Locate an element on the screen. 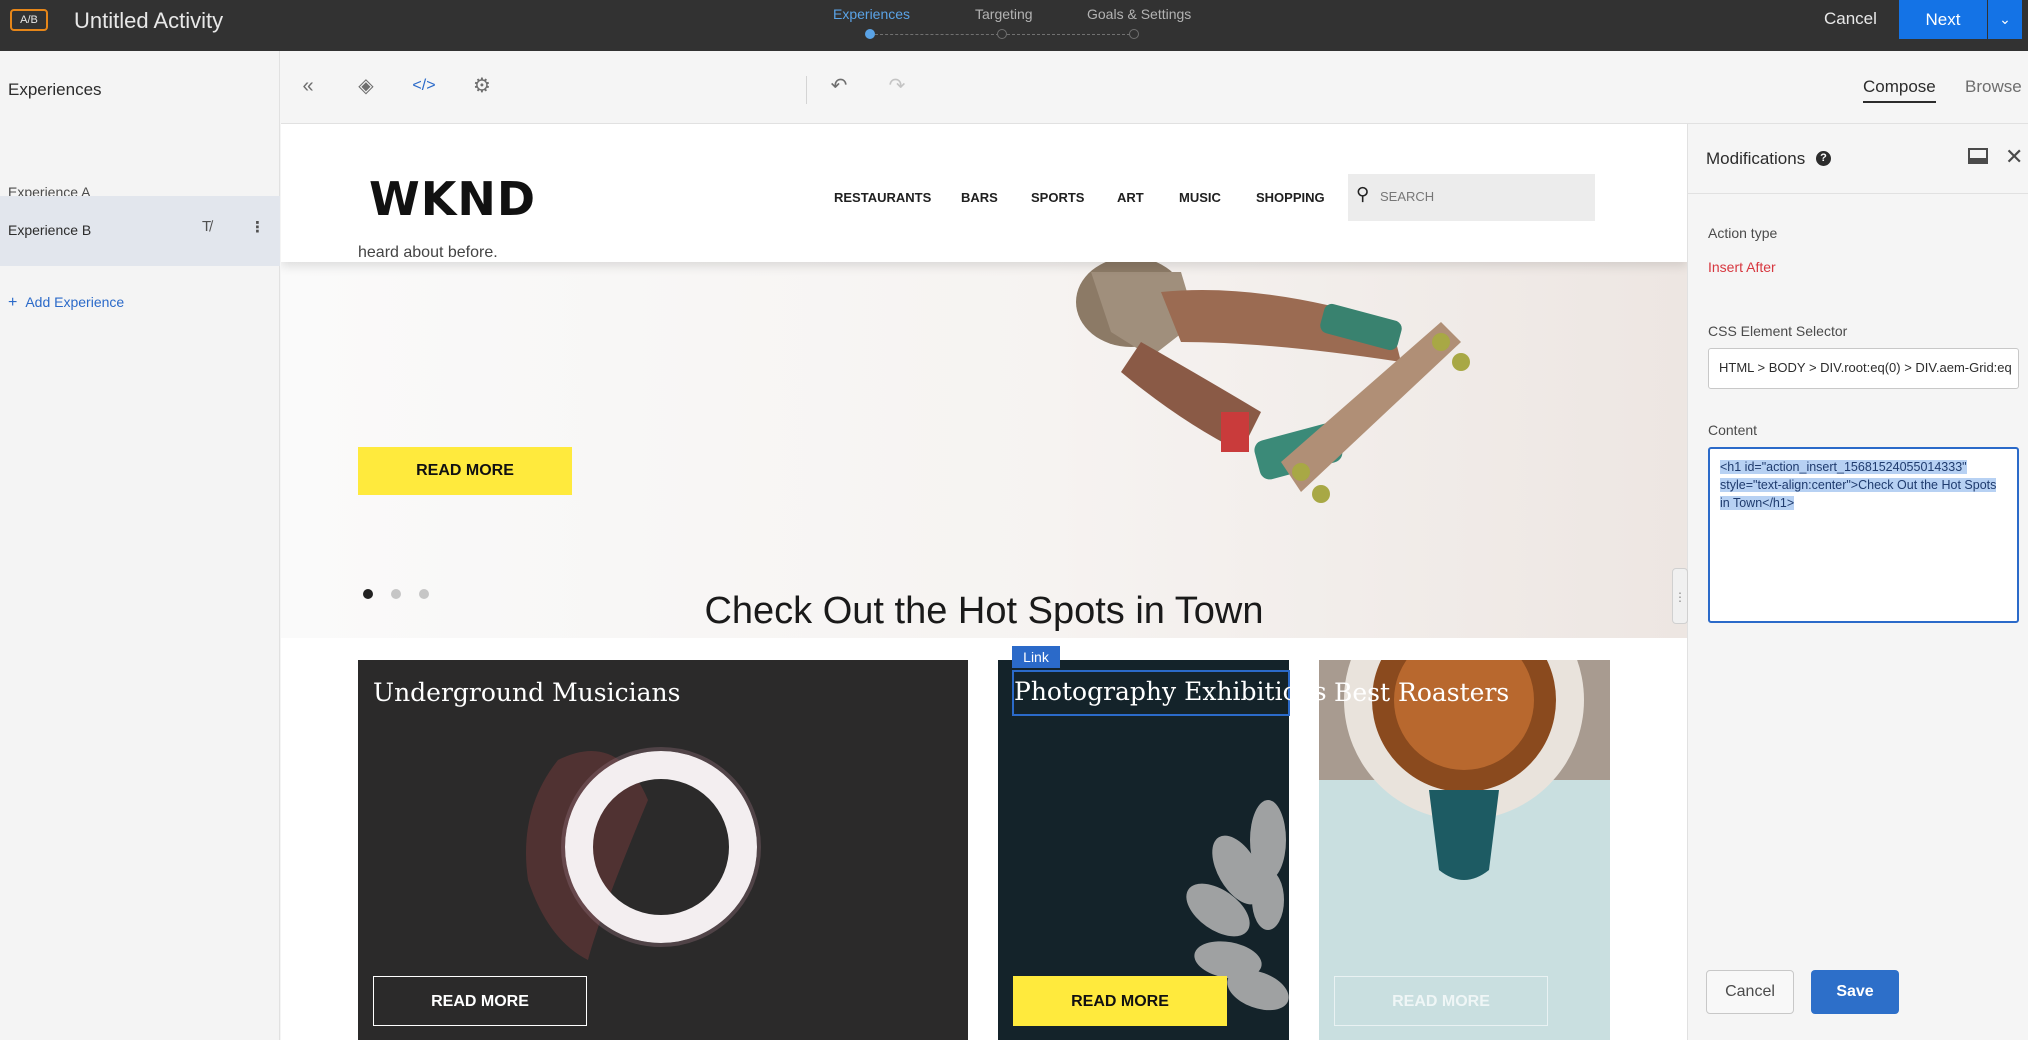  collapse-icon: « is located at coordinates (308, 86).